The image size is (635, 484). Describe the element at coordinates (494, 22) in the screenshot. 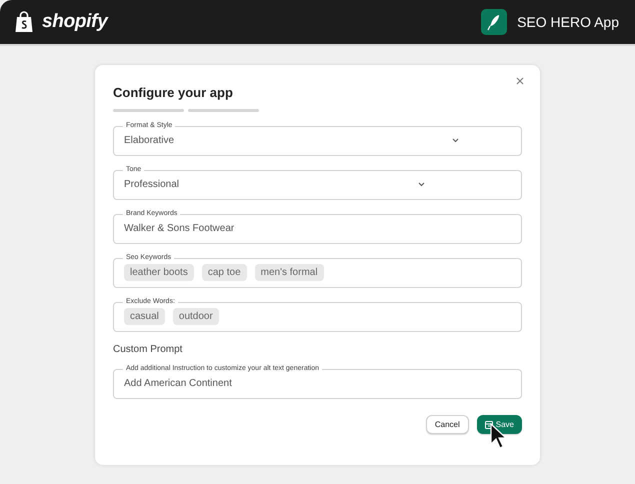

I see `feather-icon` at that location.